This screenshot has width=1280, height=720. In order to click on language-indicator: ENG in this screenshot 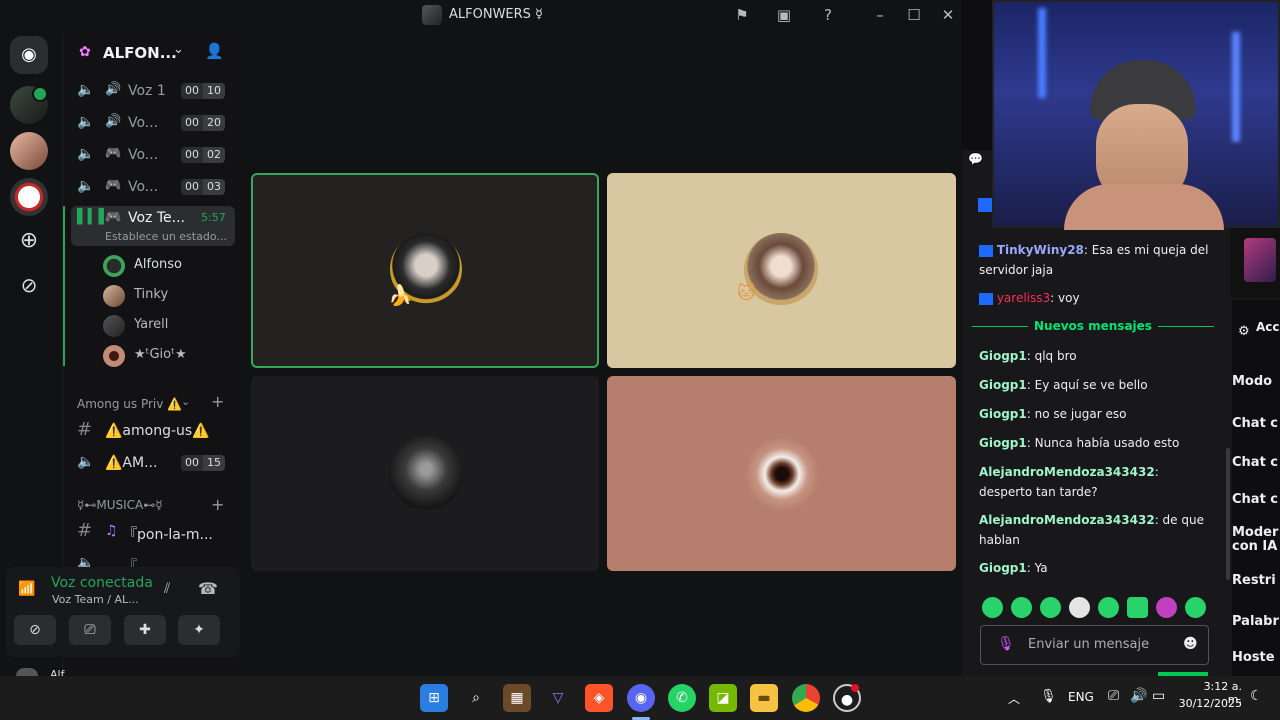, I will do `click(1081, 697)`.